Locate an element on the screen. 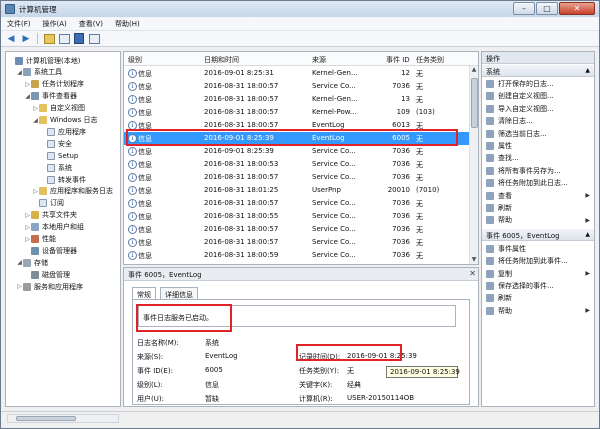 The height and width of the screenshot is (429, 600). info-icon: i is located at coordinates (132, 99).